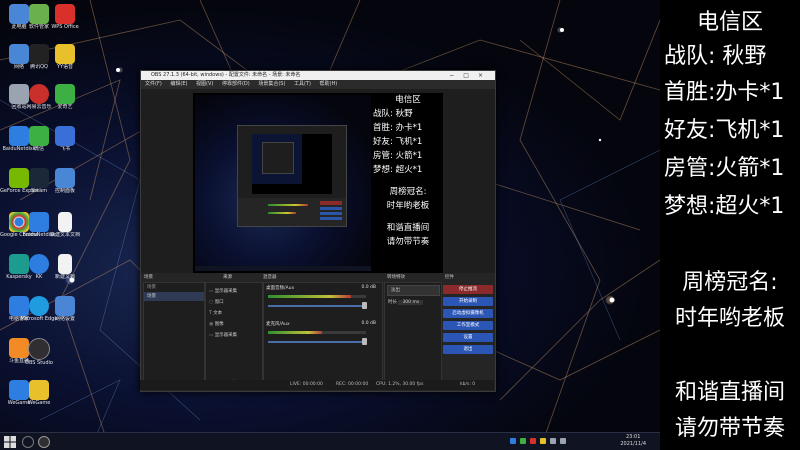 This screenshot has width=800, height=450. What do you see at coordinates (392, 302) in the screenshot?
I see `duration-label: 时长` at bounding box center [392, 302].